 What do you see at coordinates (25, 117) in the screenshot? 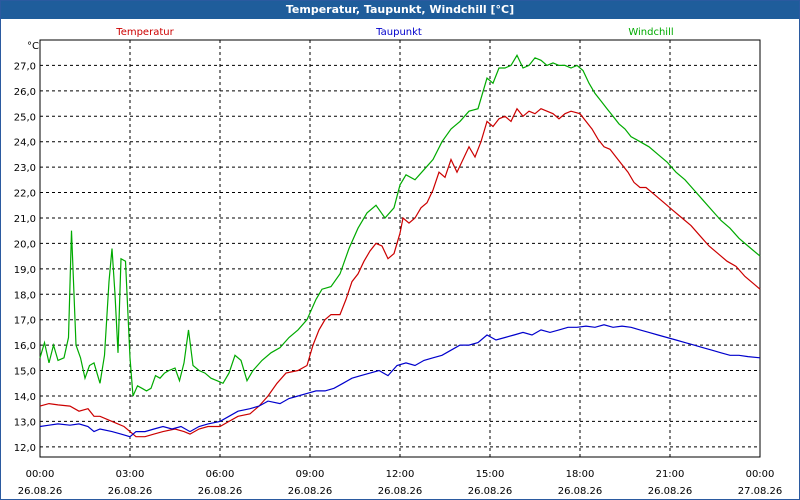
I see `y-tick-label: 25,0` at bounding box center [25, 117].